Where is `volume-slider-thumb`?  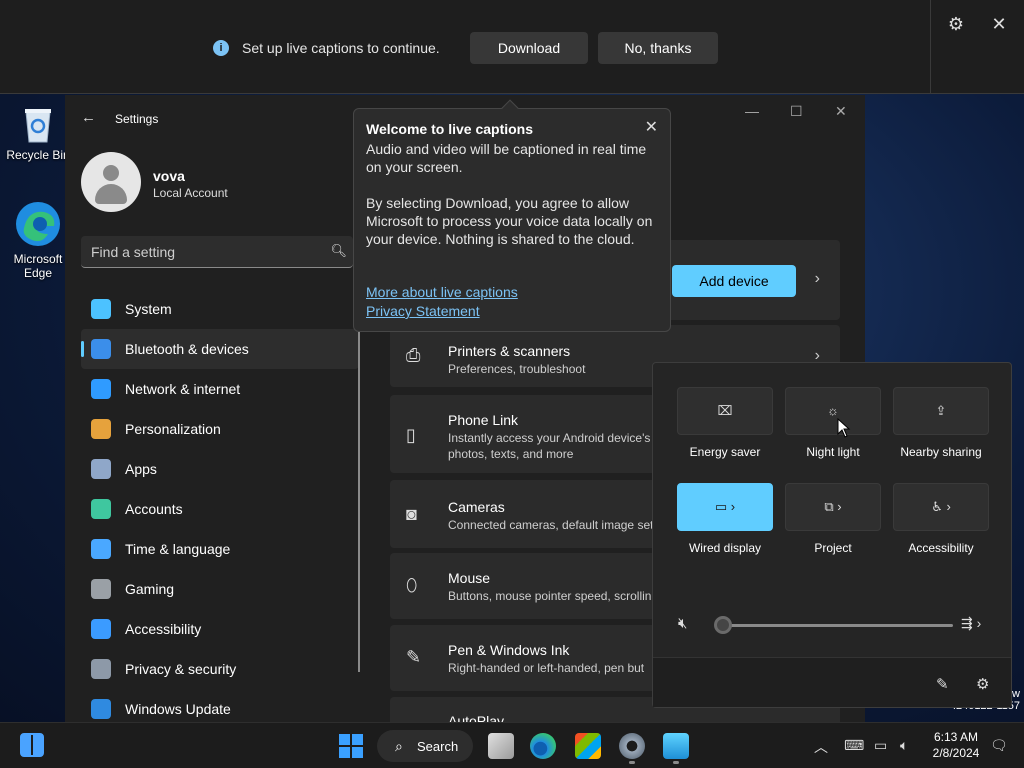 volume-slider-thumb is located at coordinates (723, 625).